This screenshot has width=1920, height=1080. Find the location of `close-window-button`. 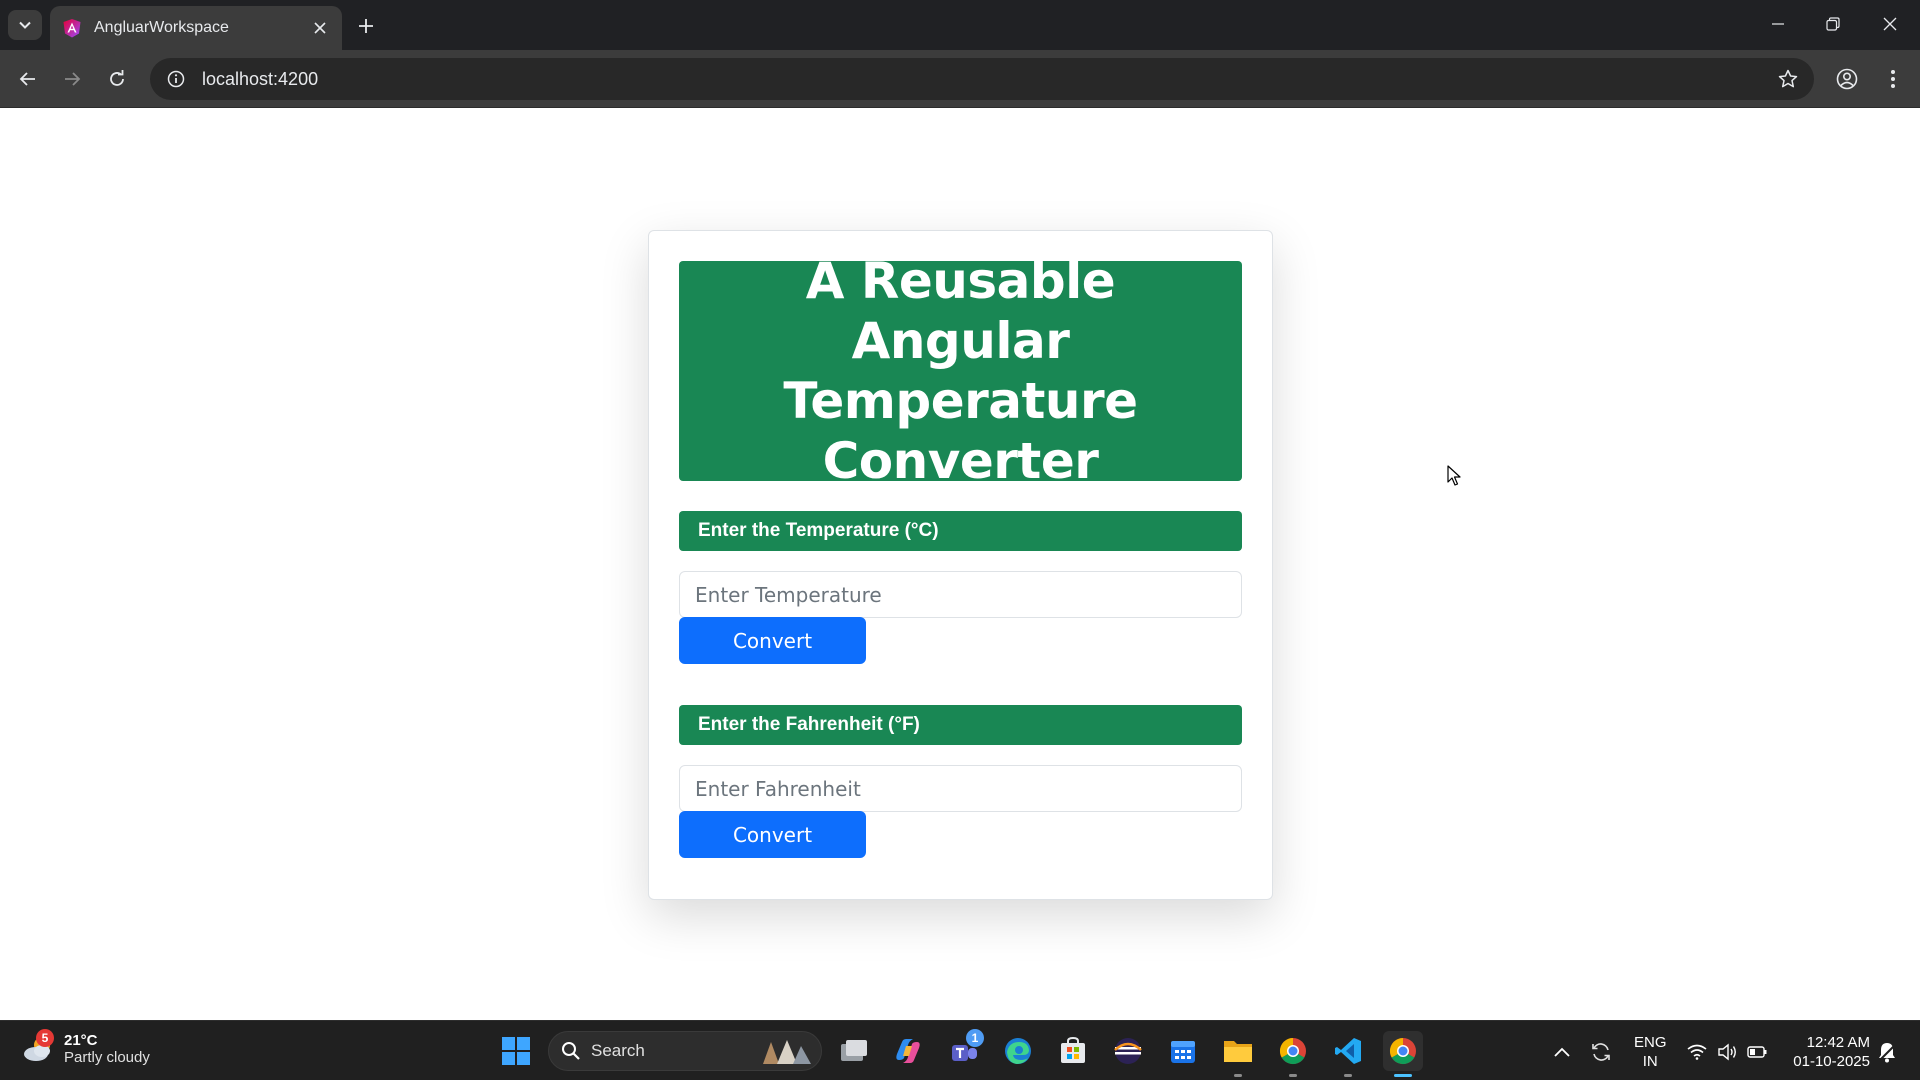

close-window-button is located at coordinates (1890, 24).